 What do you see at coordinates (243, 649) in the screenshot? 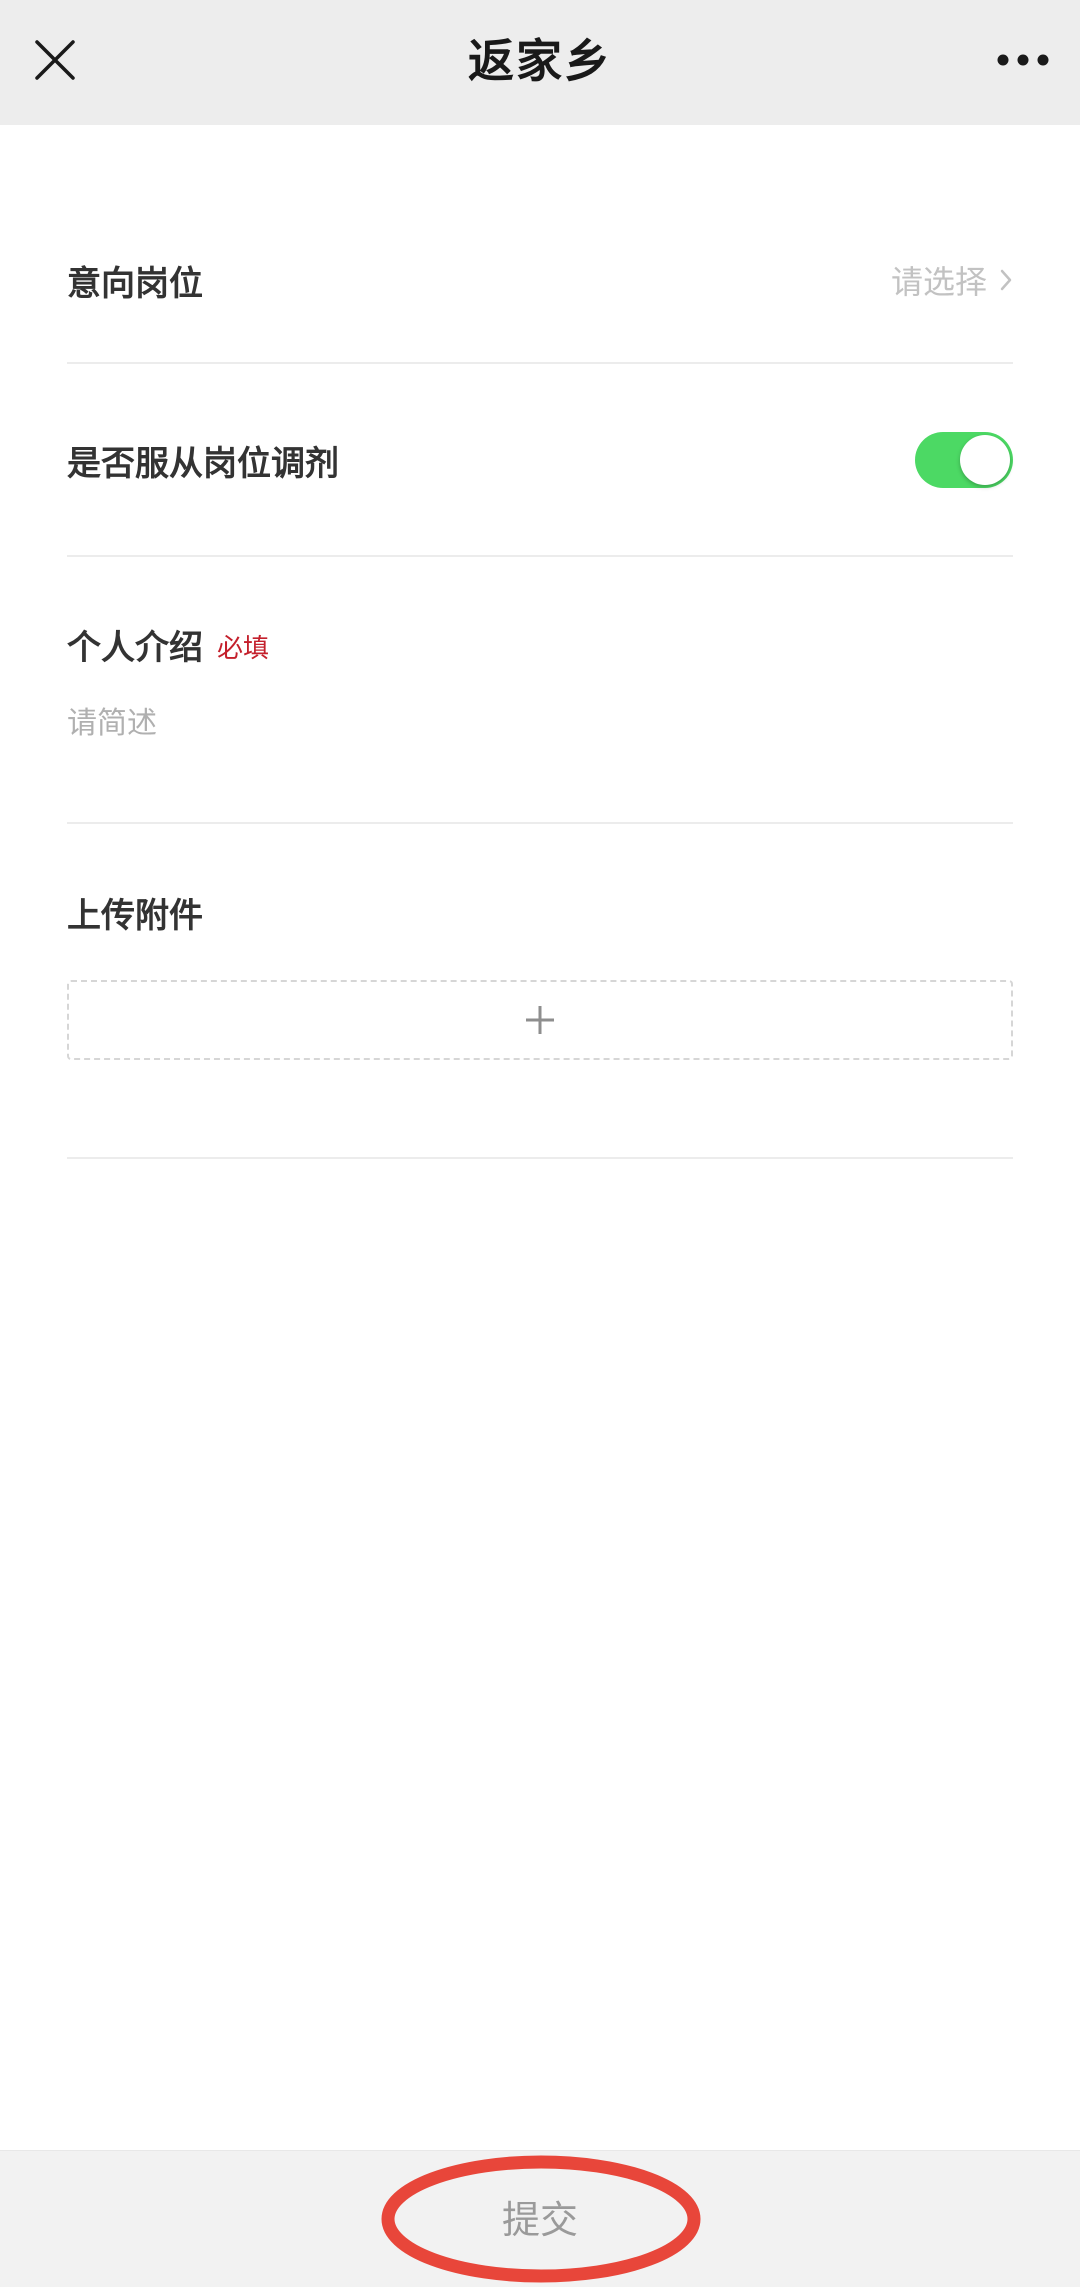
I see `required-tag: 必填` at bounding box center [243, 649].